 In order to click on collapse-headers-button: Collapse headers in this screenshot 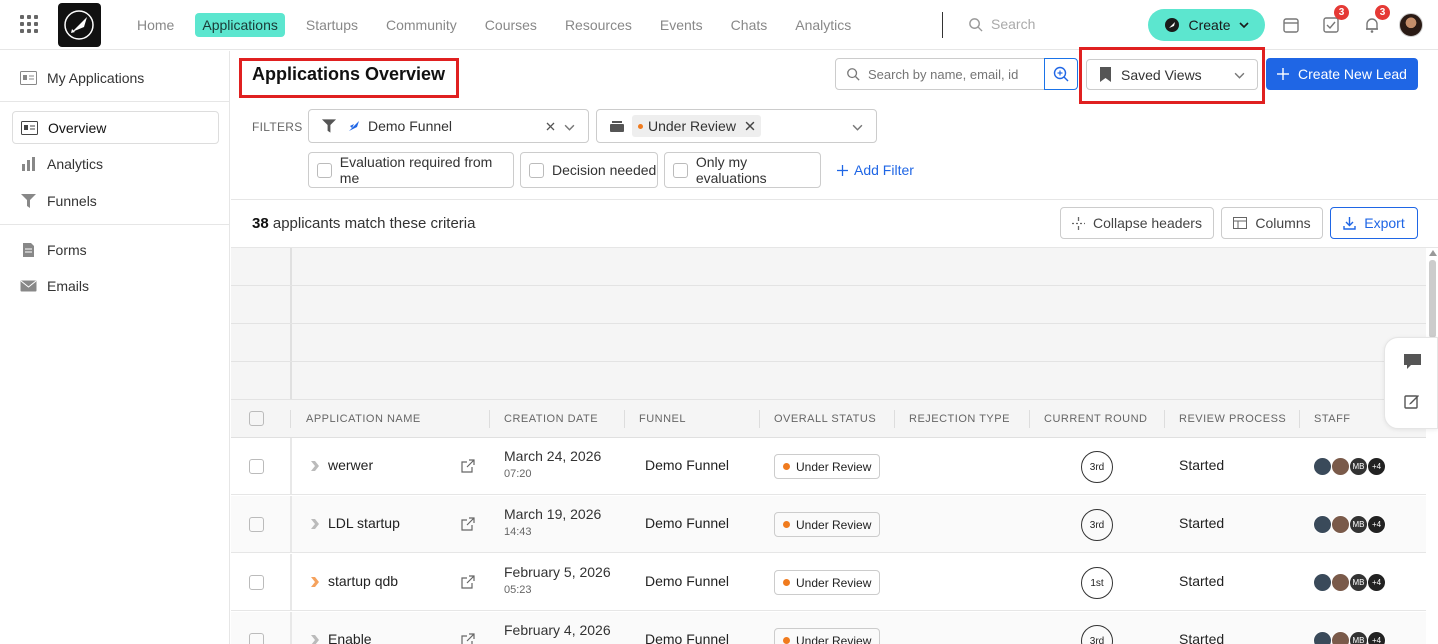, I will do `click(1137, 223)`.